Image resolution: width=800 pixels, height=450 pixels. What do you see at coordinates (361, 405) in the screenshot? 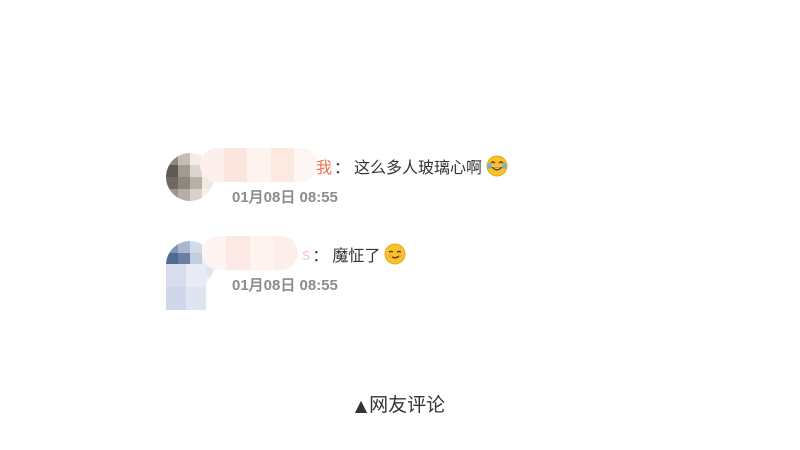
I see `triangle-up-icon: ▲` at bounding box center [361, 405].